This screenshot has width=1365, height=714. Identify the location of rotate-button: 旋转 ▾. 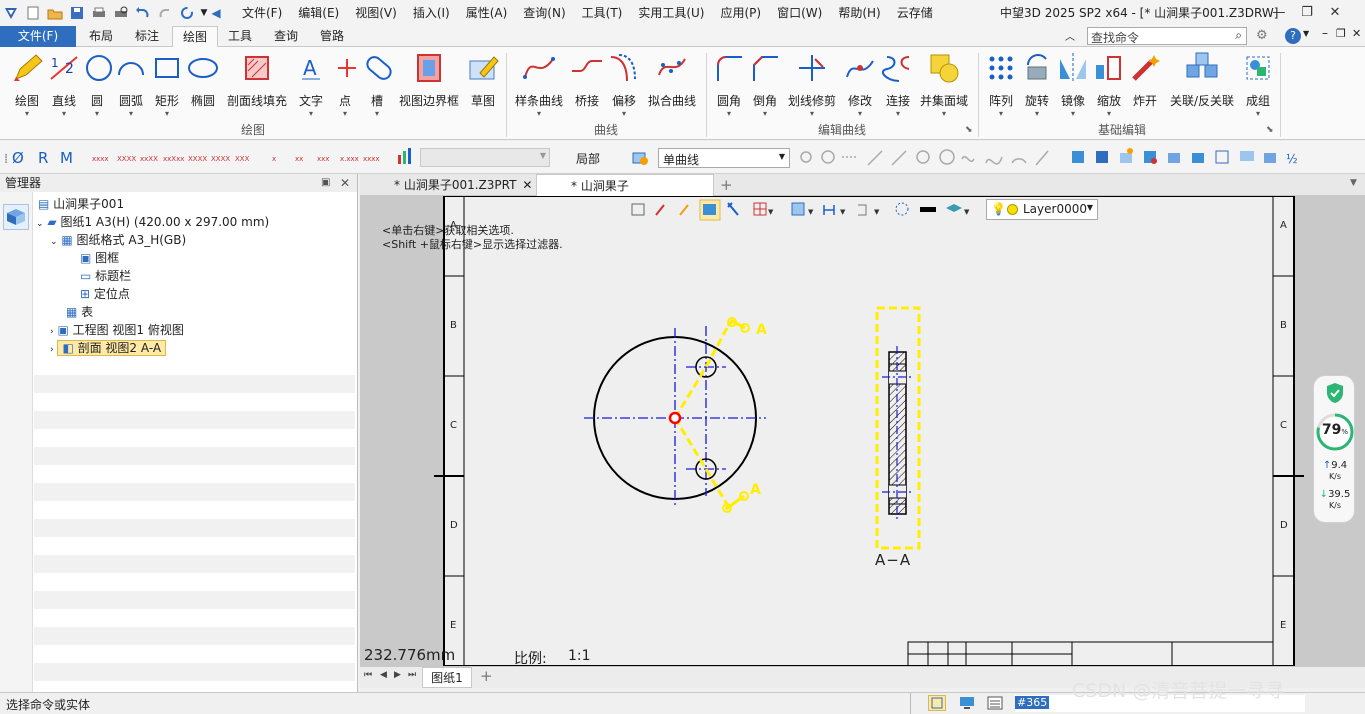
(1037, 86).